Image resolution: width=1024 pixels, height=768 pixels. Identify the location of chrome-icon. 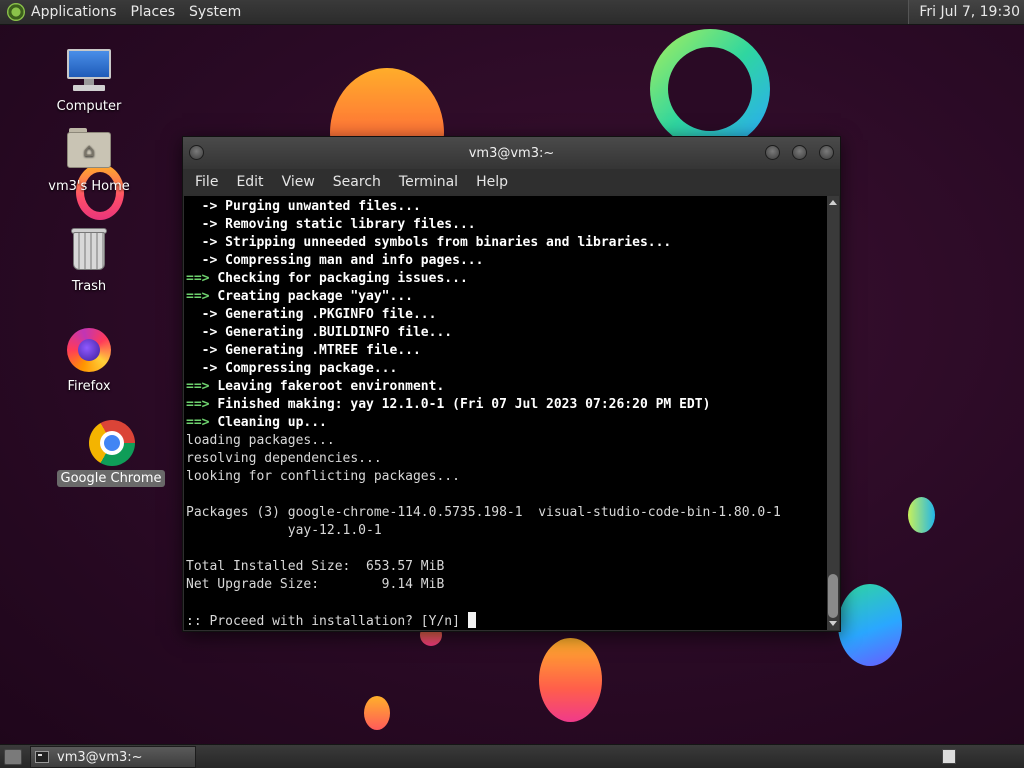
(111, 442).